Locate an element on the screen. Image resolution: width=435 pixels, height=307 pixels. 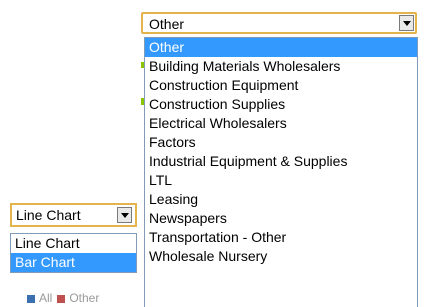
category-option: Construction Equipment is located at coordinates (281, 85).